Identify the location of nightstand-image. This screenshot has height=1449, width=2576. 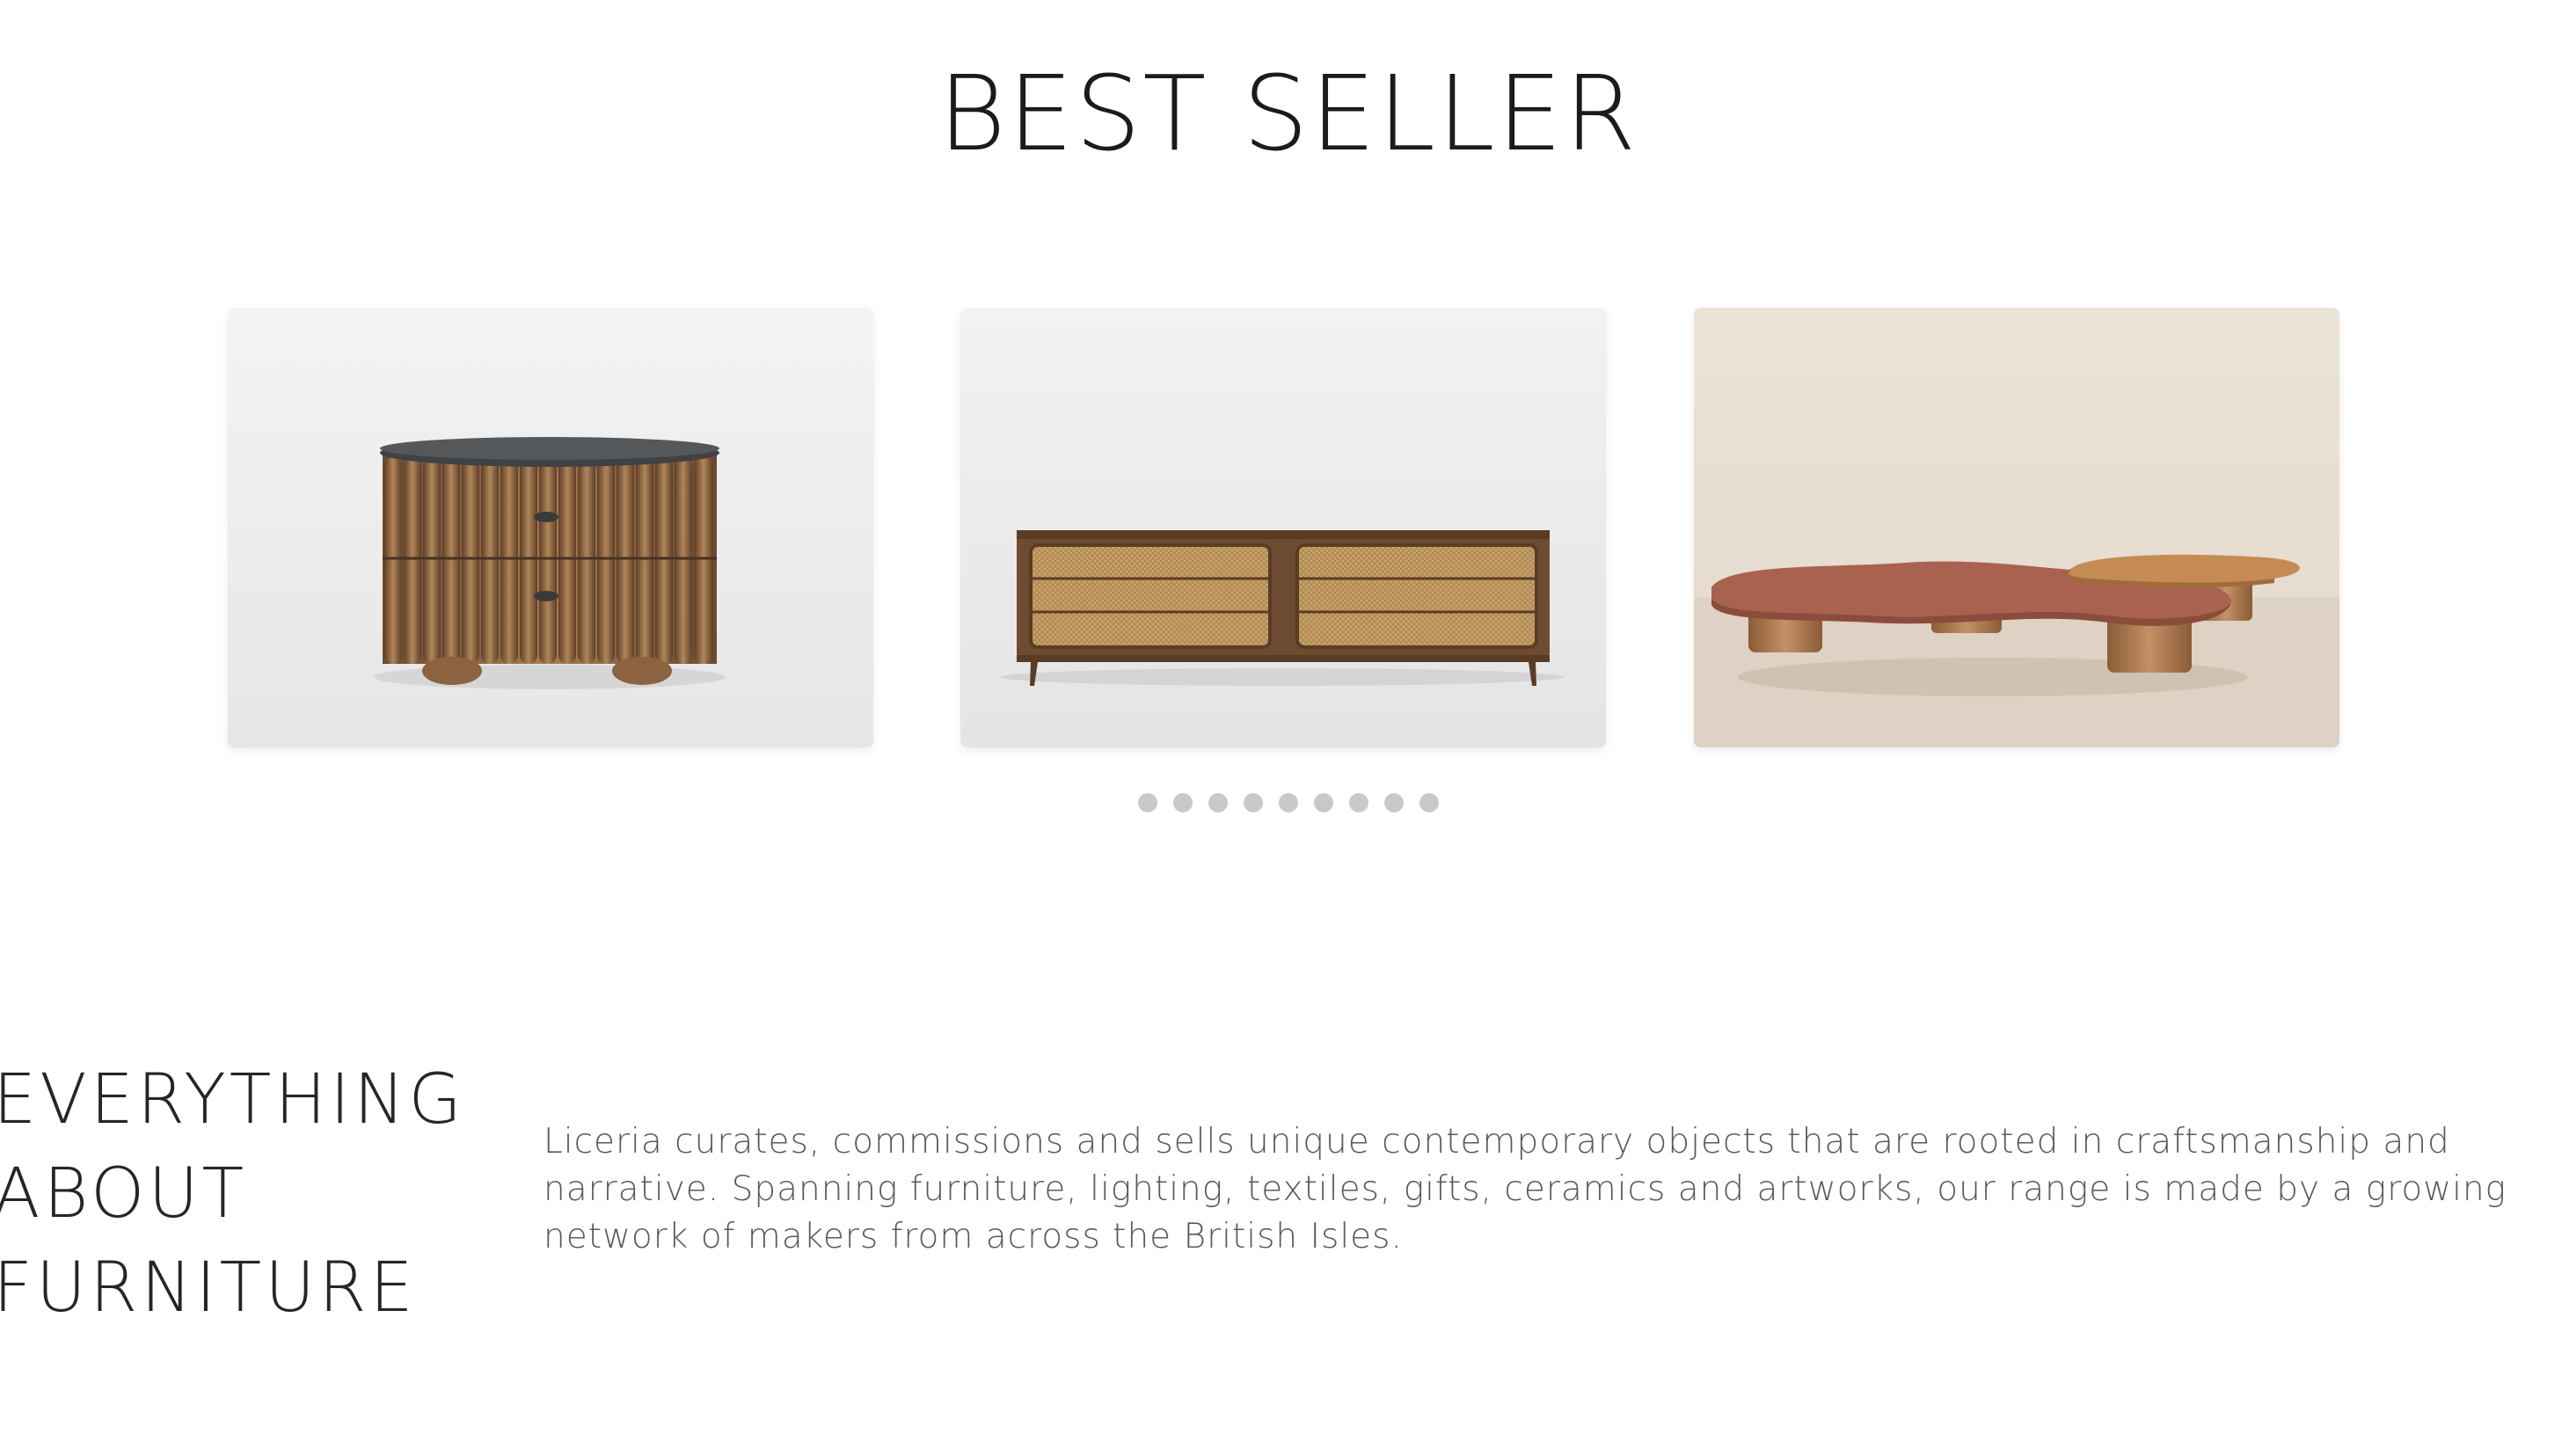
(550, 527).